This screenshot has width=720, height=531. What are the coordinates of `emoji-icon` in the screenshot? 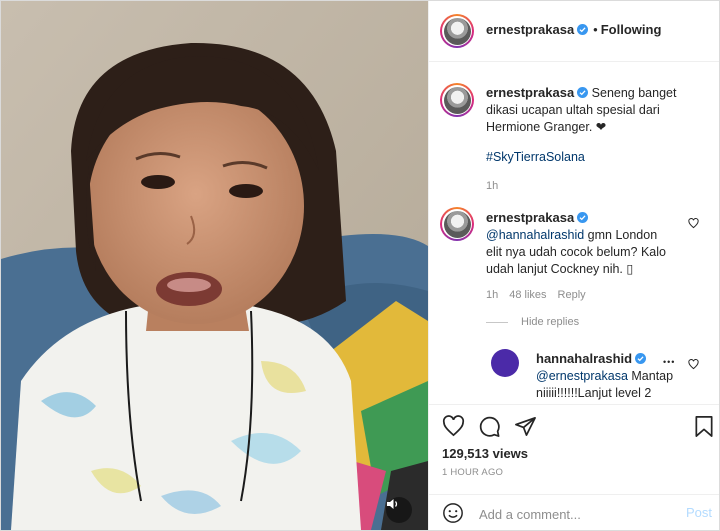 It's located at (453, 513).